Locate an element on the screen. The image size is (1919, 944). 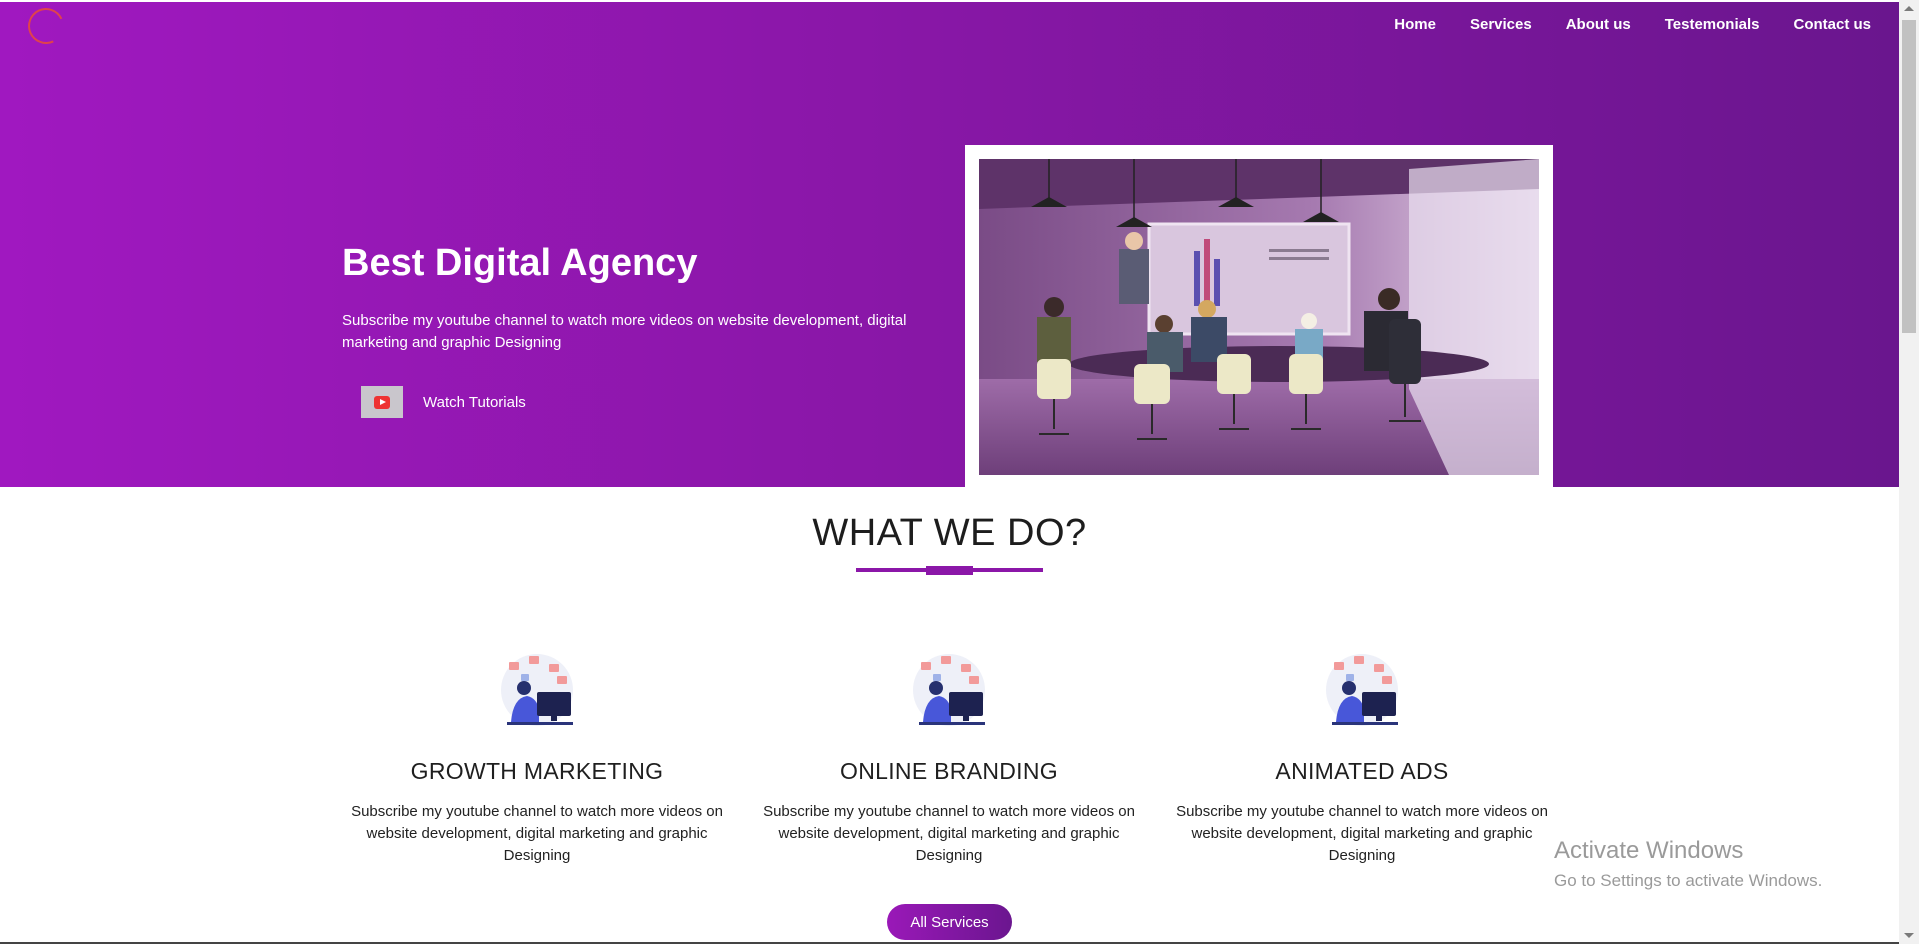
service-name: ONLINE BRANDING is located at coordinates (949, 771).